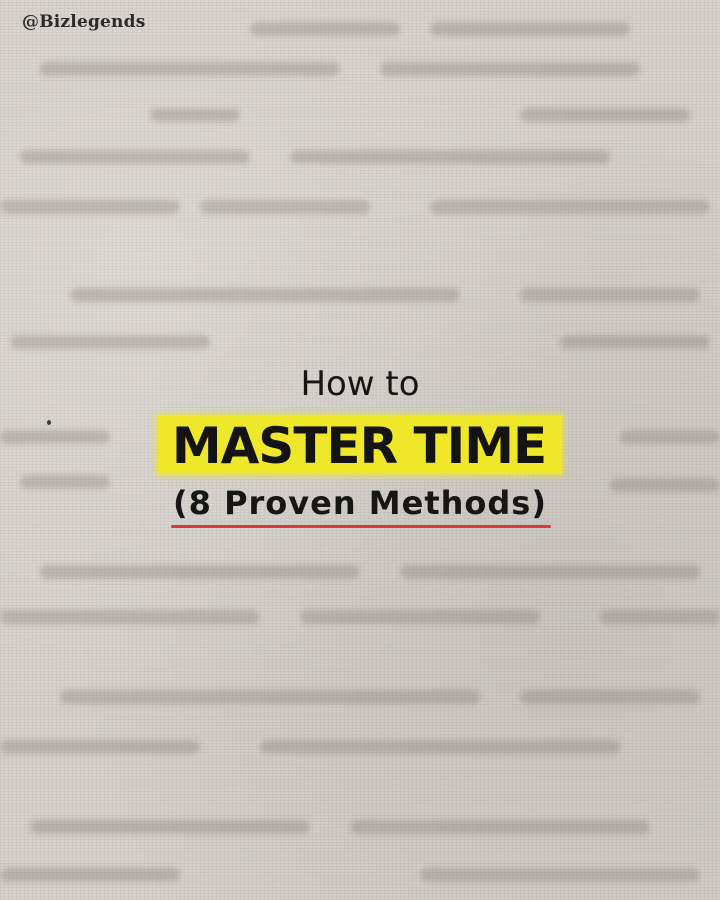 This screenshot has width=720, height=900. I want to click on author-handle: @Bizlegends, so click(84, 22).